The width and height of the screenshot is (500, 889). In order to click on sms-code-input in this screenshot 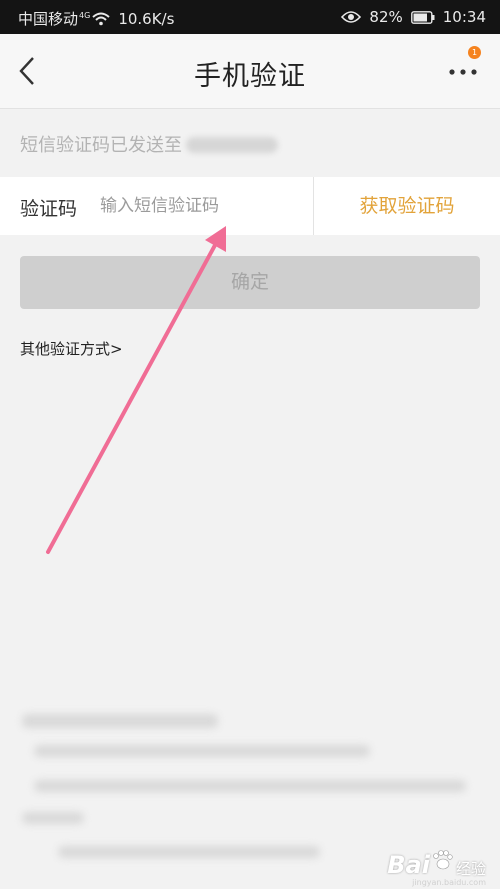, I will do `click(200, 206)`.